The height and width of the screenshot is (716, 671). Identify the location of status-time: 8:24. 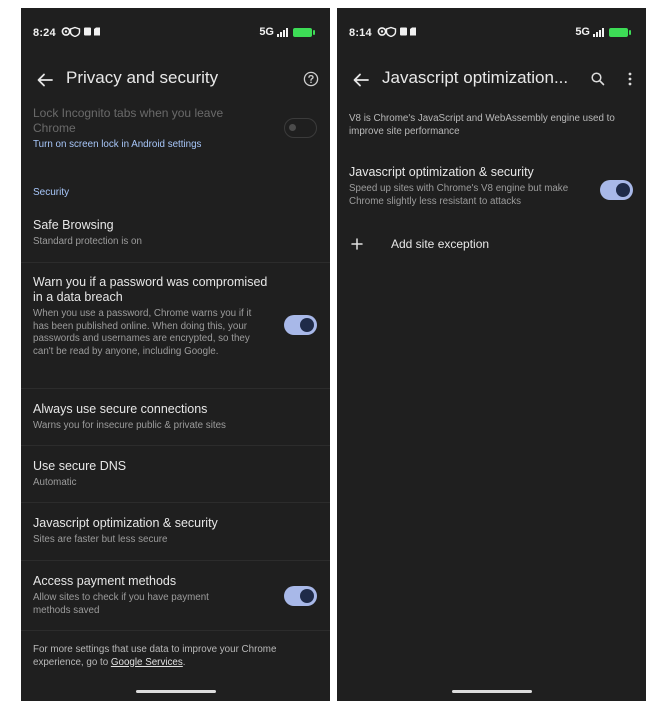
(44, 33).